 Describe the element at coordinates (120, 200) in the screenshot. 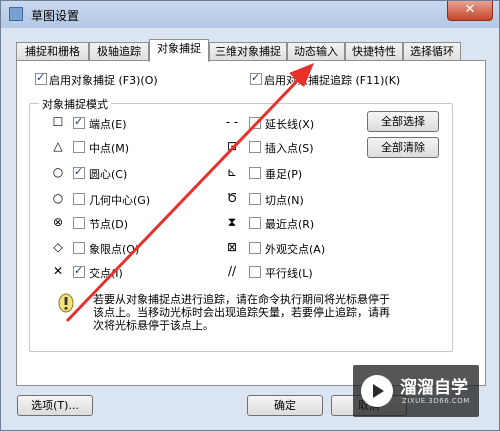

I see `geometric-center-label: 几何中心(G)` at that location.